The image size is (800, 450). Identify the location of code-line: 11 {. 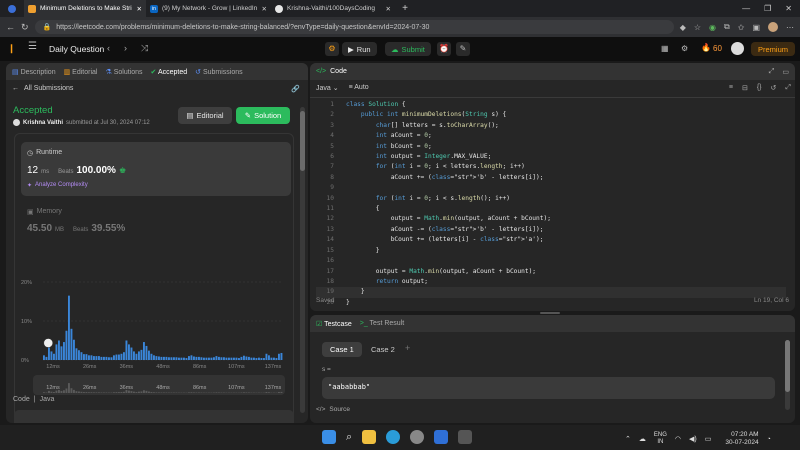
(551, 209).